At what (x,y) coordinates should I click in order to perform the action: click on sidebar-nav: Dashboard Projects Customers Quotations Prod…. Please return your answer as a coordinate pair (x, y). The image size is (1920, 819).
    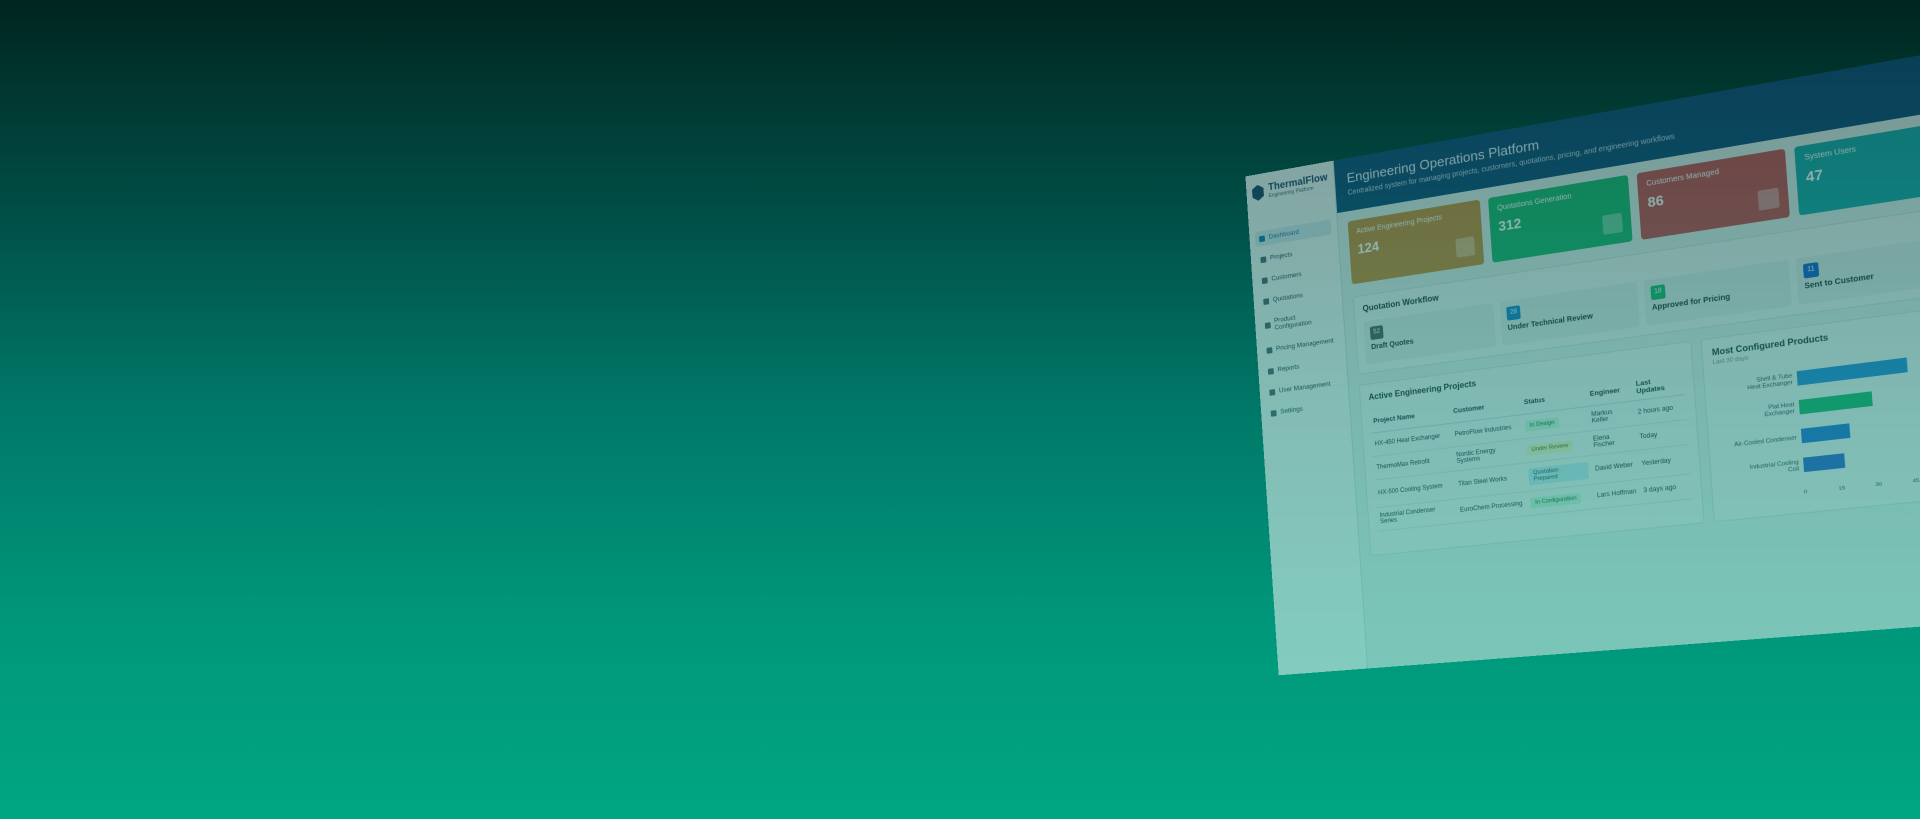
    Looking at the image, I should click on (1299, 320).